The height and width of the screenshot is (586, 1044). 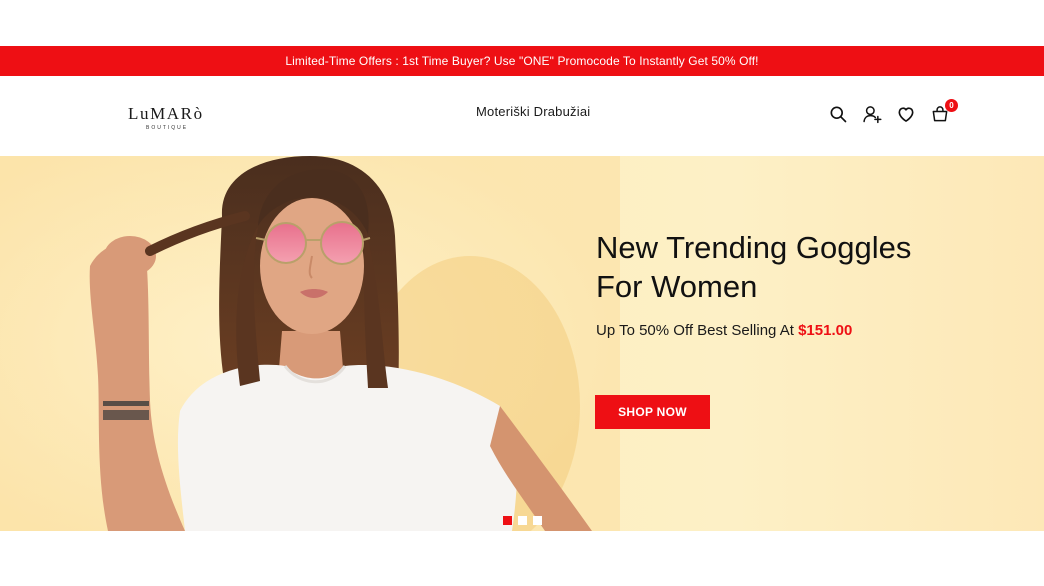 I want to click on slider-dots, so click(x=525, y=520).